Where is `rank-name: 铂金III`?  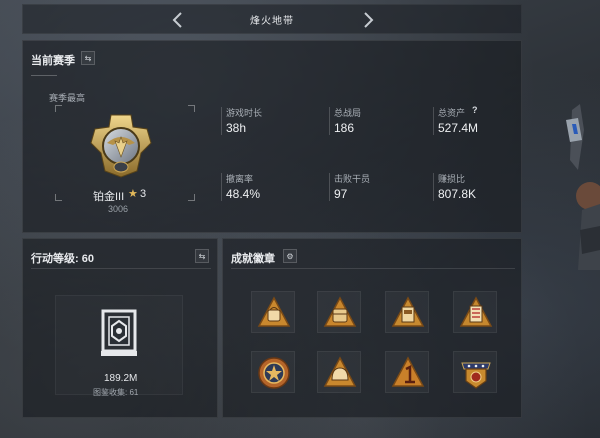 rank-name: 铂金III is located at coordinates (109, 197).